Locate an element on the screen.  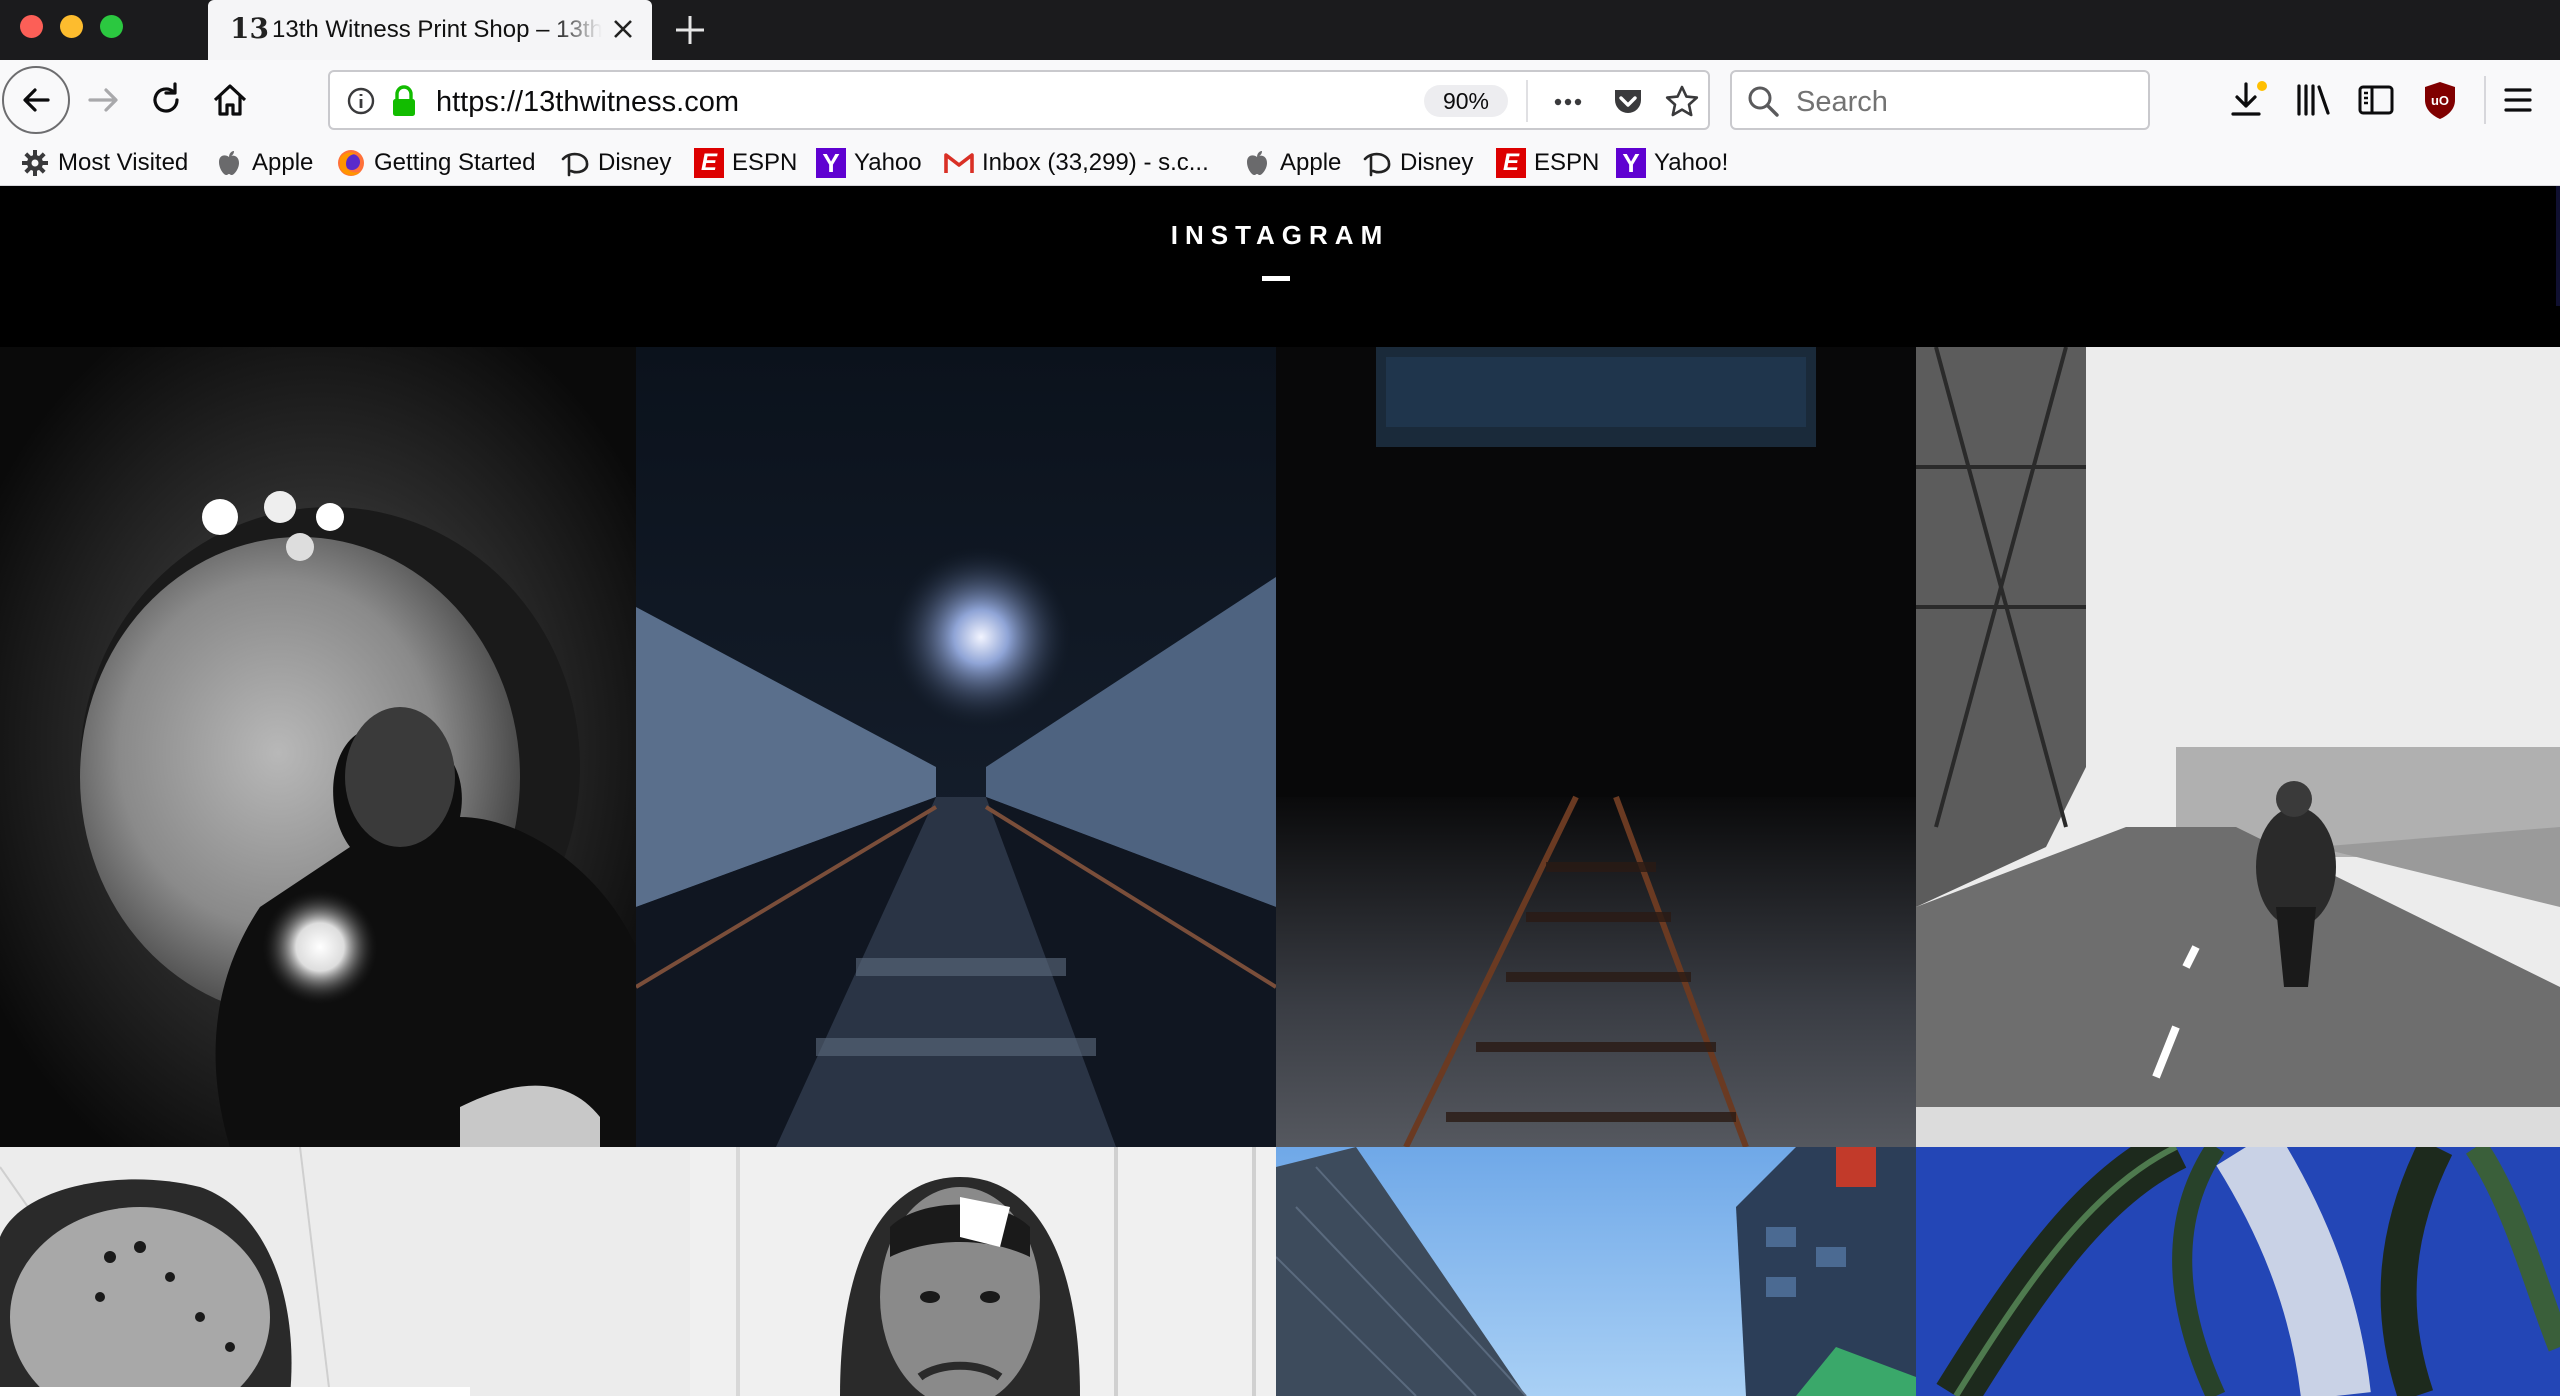
pocket-icon is located at coordinates (1628, 102).